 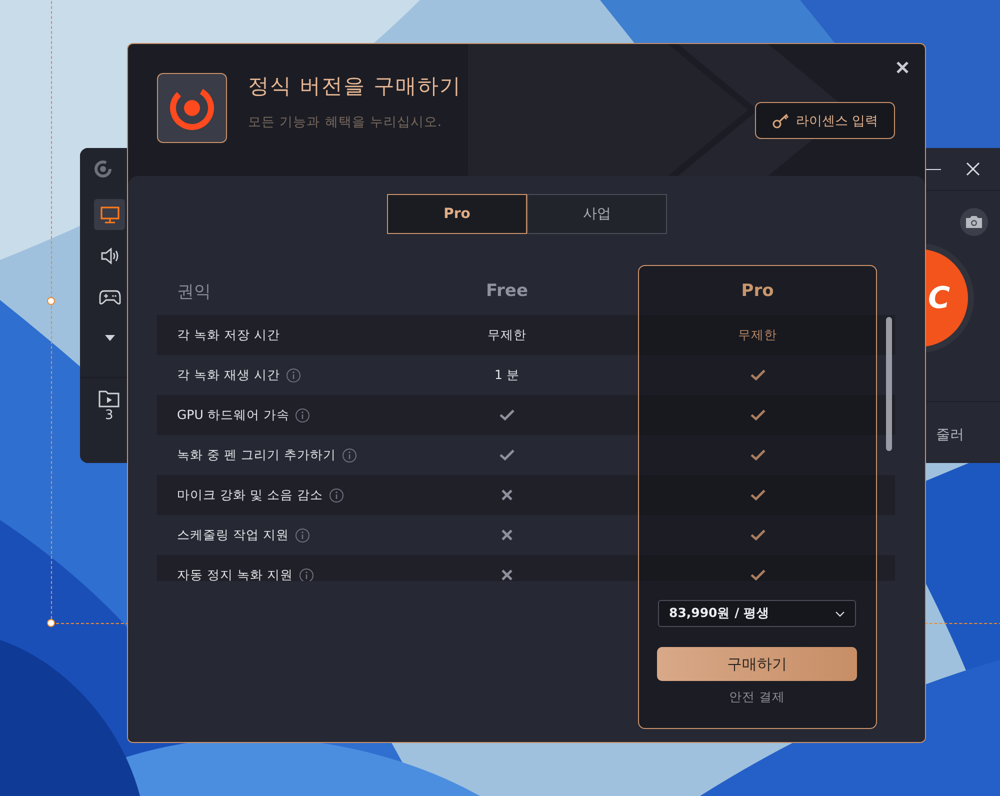 What do you see at coordinates (103, 169) in the screenshot?
I see `logo-icon` at bounding box center [103, 169].